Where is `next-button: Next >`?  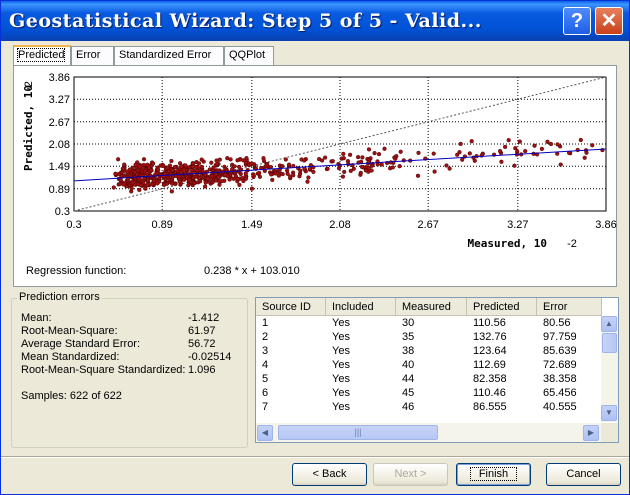 next-button: Next > is located at coordinates (410, 474).